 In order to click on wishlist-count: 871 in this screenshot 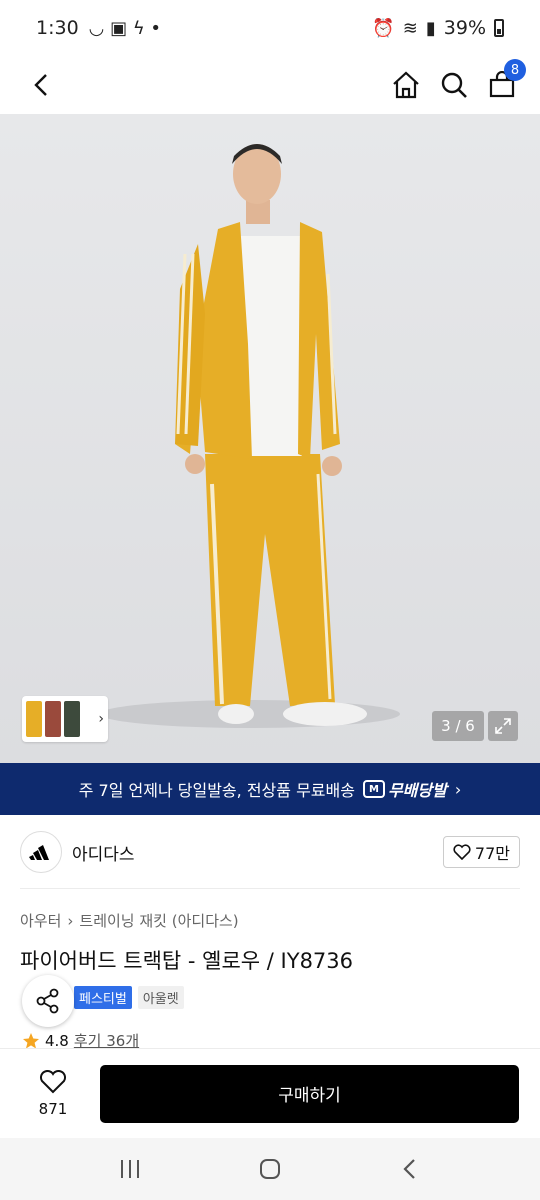, I will do `click(53, 1108)`.